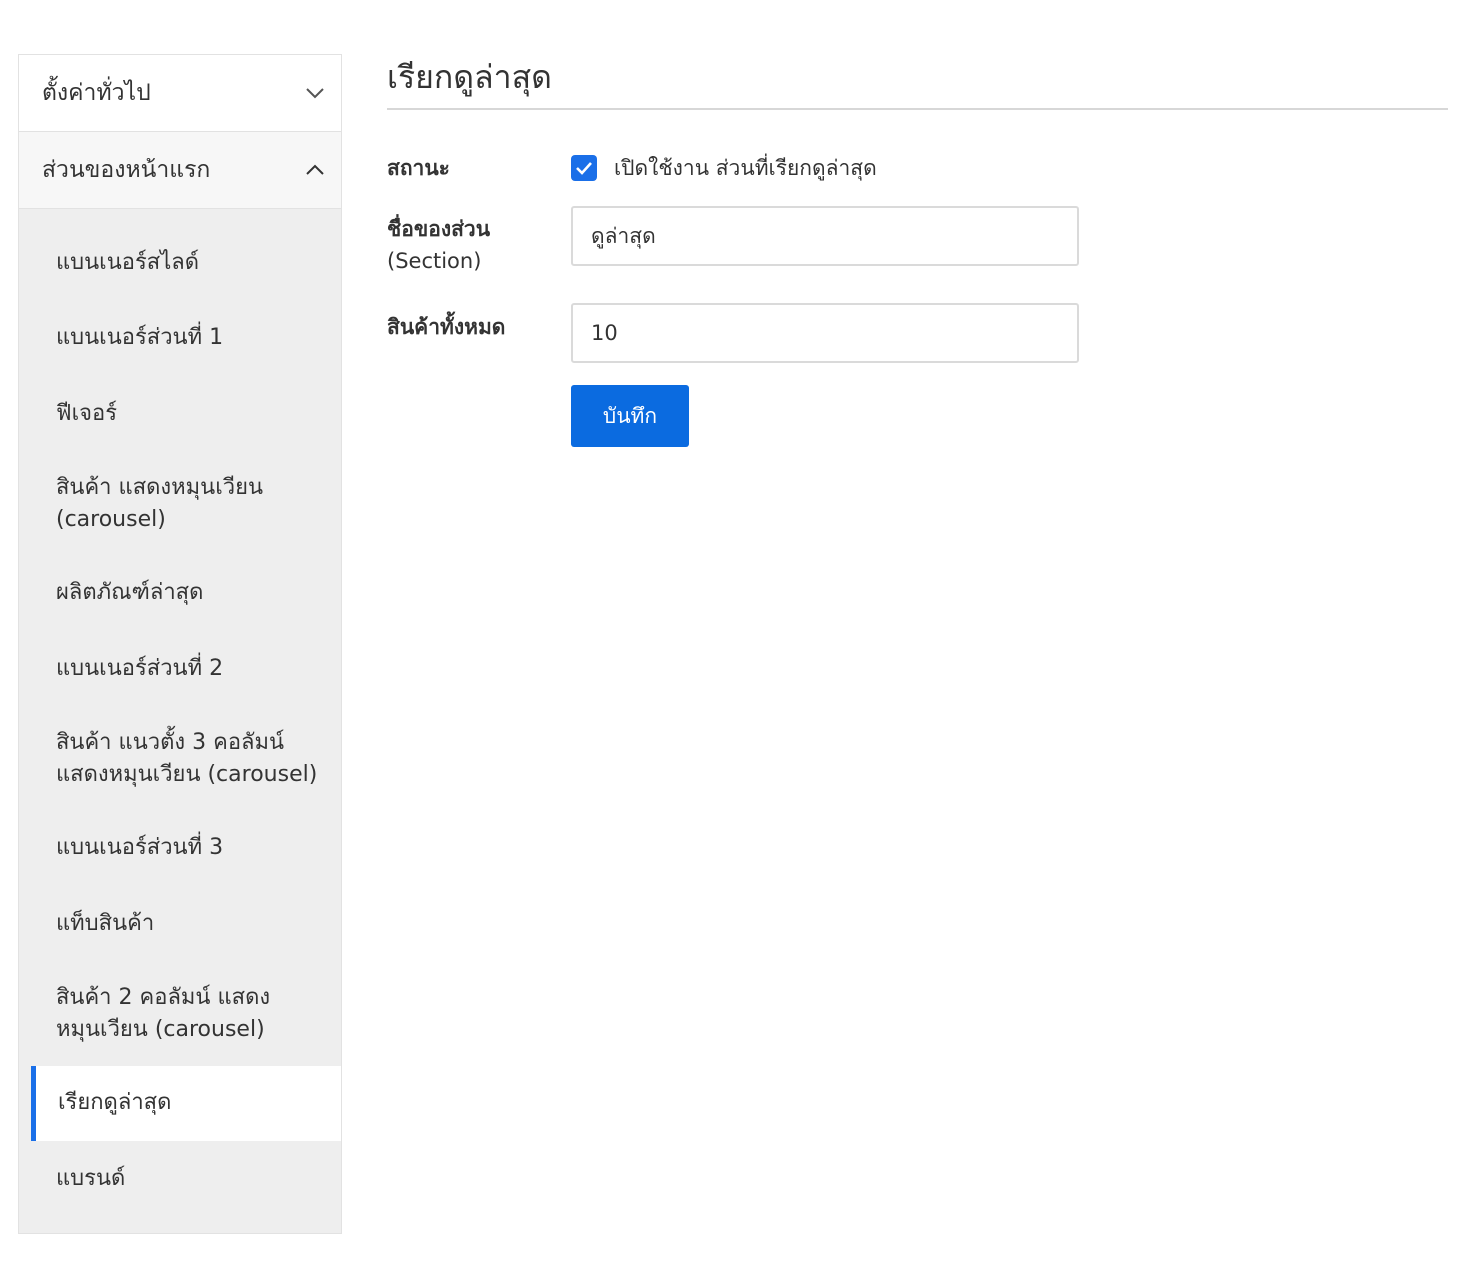 The width and height of the screenshot is (1466, 1261). What do you see at coordinates (140, 668) in the screenshot?
I see `sidebar-item-label: แบนเนอร์ส่วนที่ 2` at bounding box center [140, 668].